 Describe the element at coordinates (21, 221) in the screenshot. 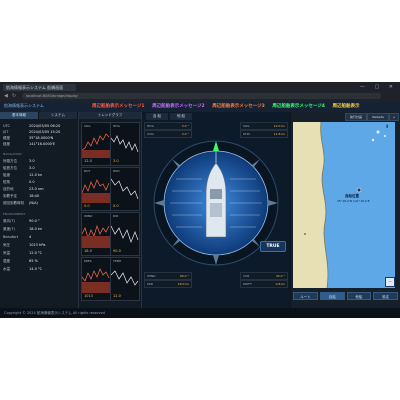

I see `env-row: 風向(T) 90.0 °` at that location.